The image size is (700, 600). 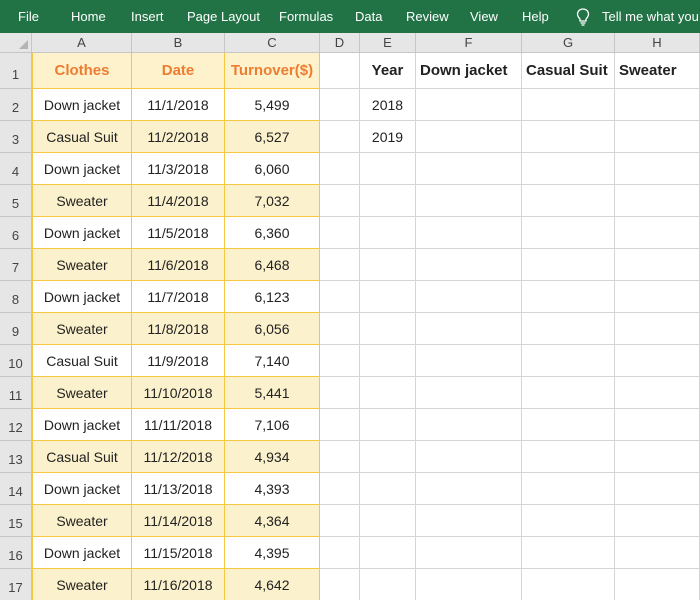 I want to click on cell-d9, so click(x=340, y=329).